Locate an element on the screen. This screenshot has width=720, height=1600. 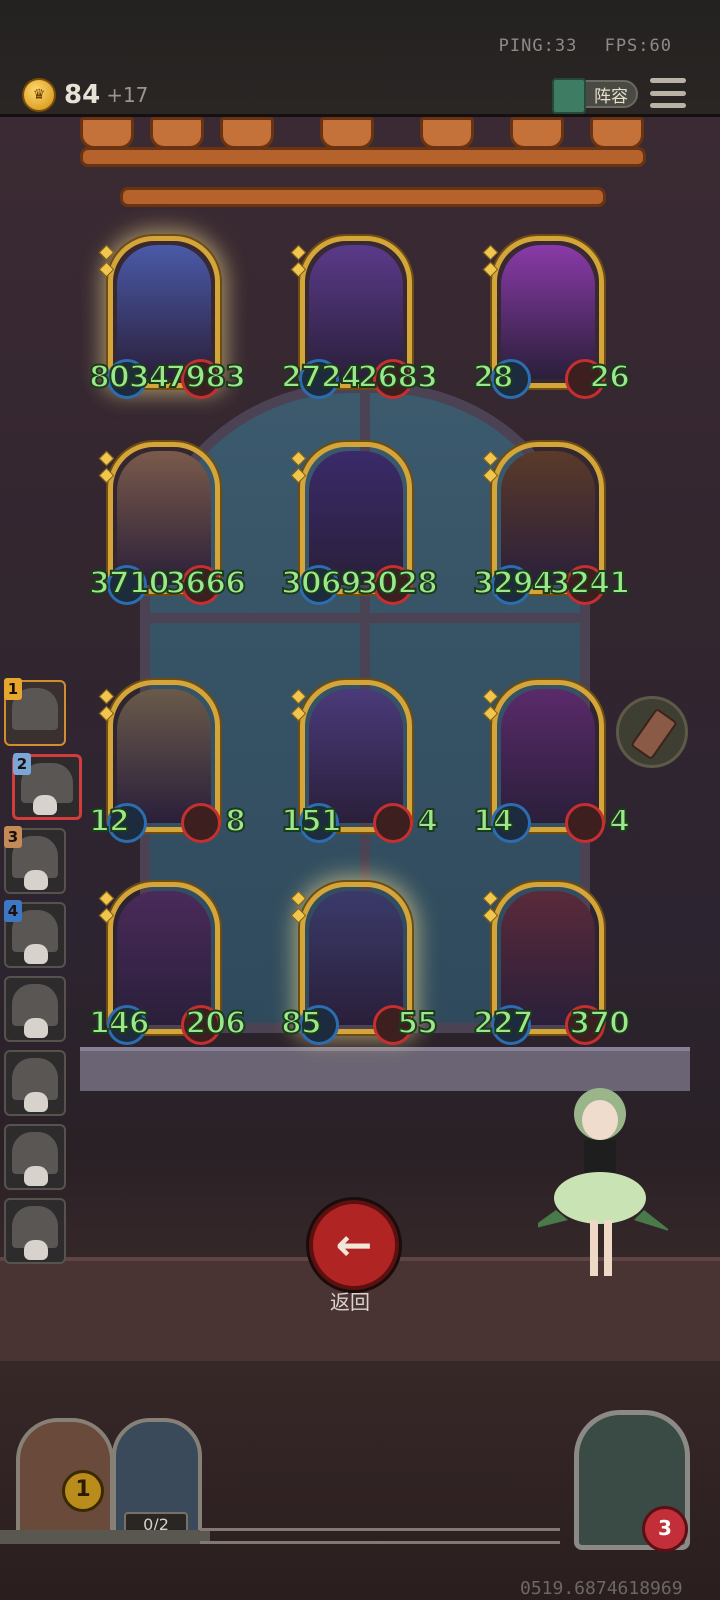
minion-card: 12 8 is located at coordinates (167, 761).